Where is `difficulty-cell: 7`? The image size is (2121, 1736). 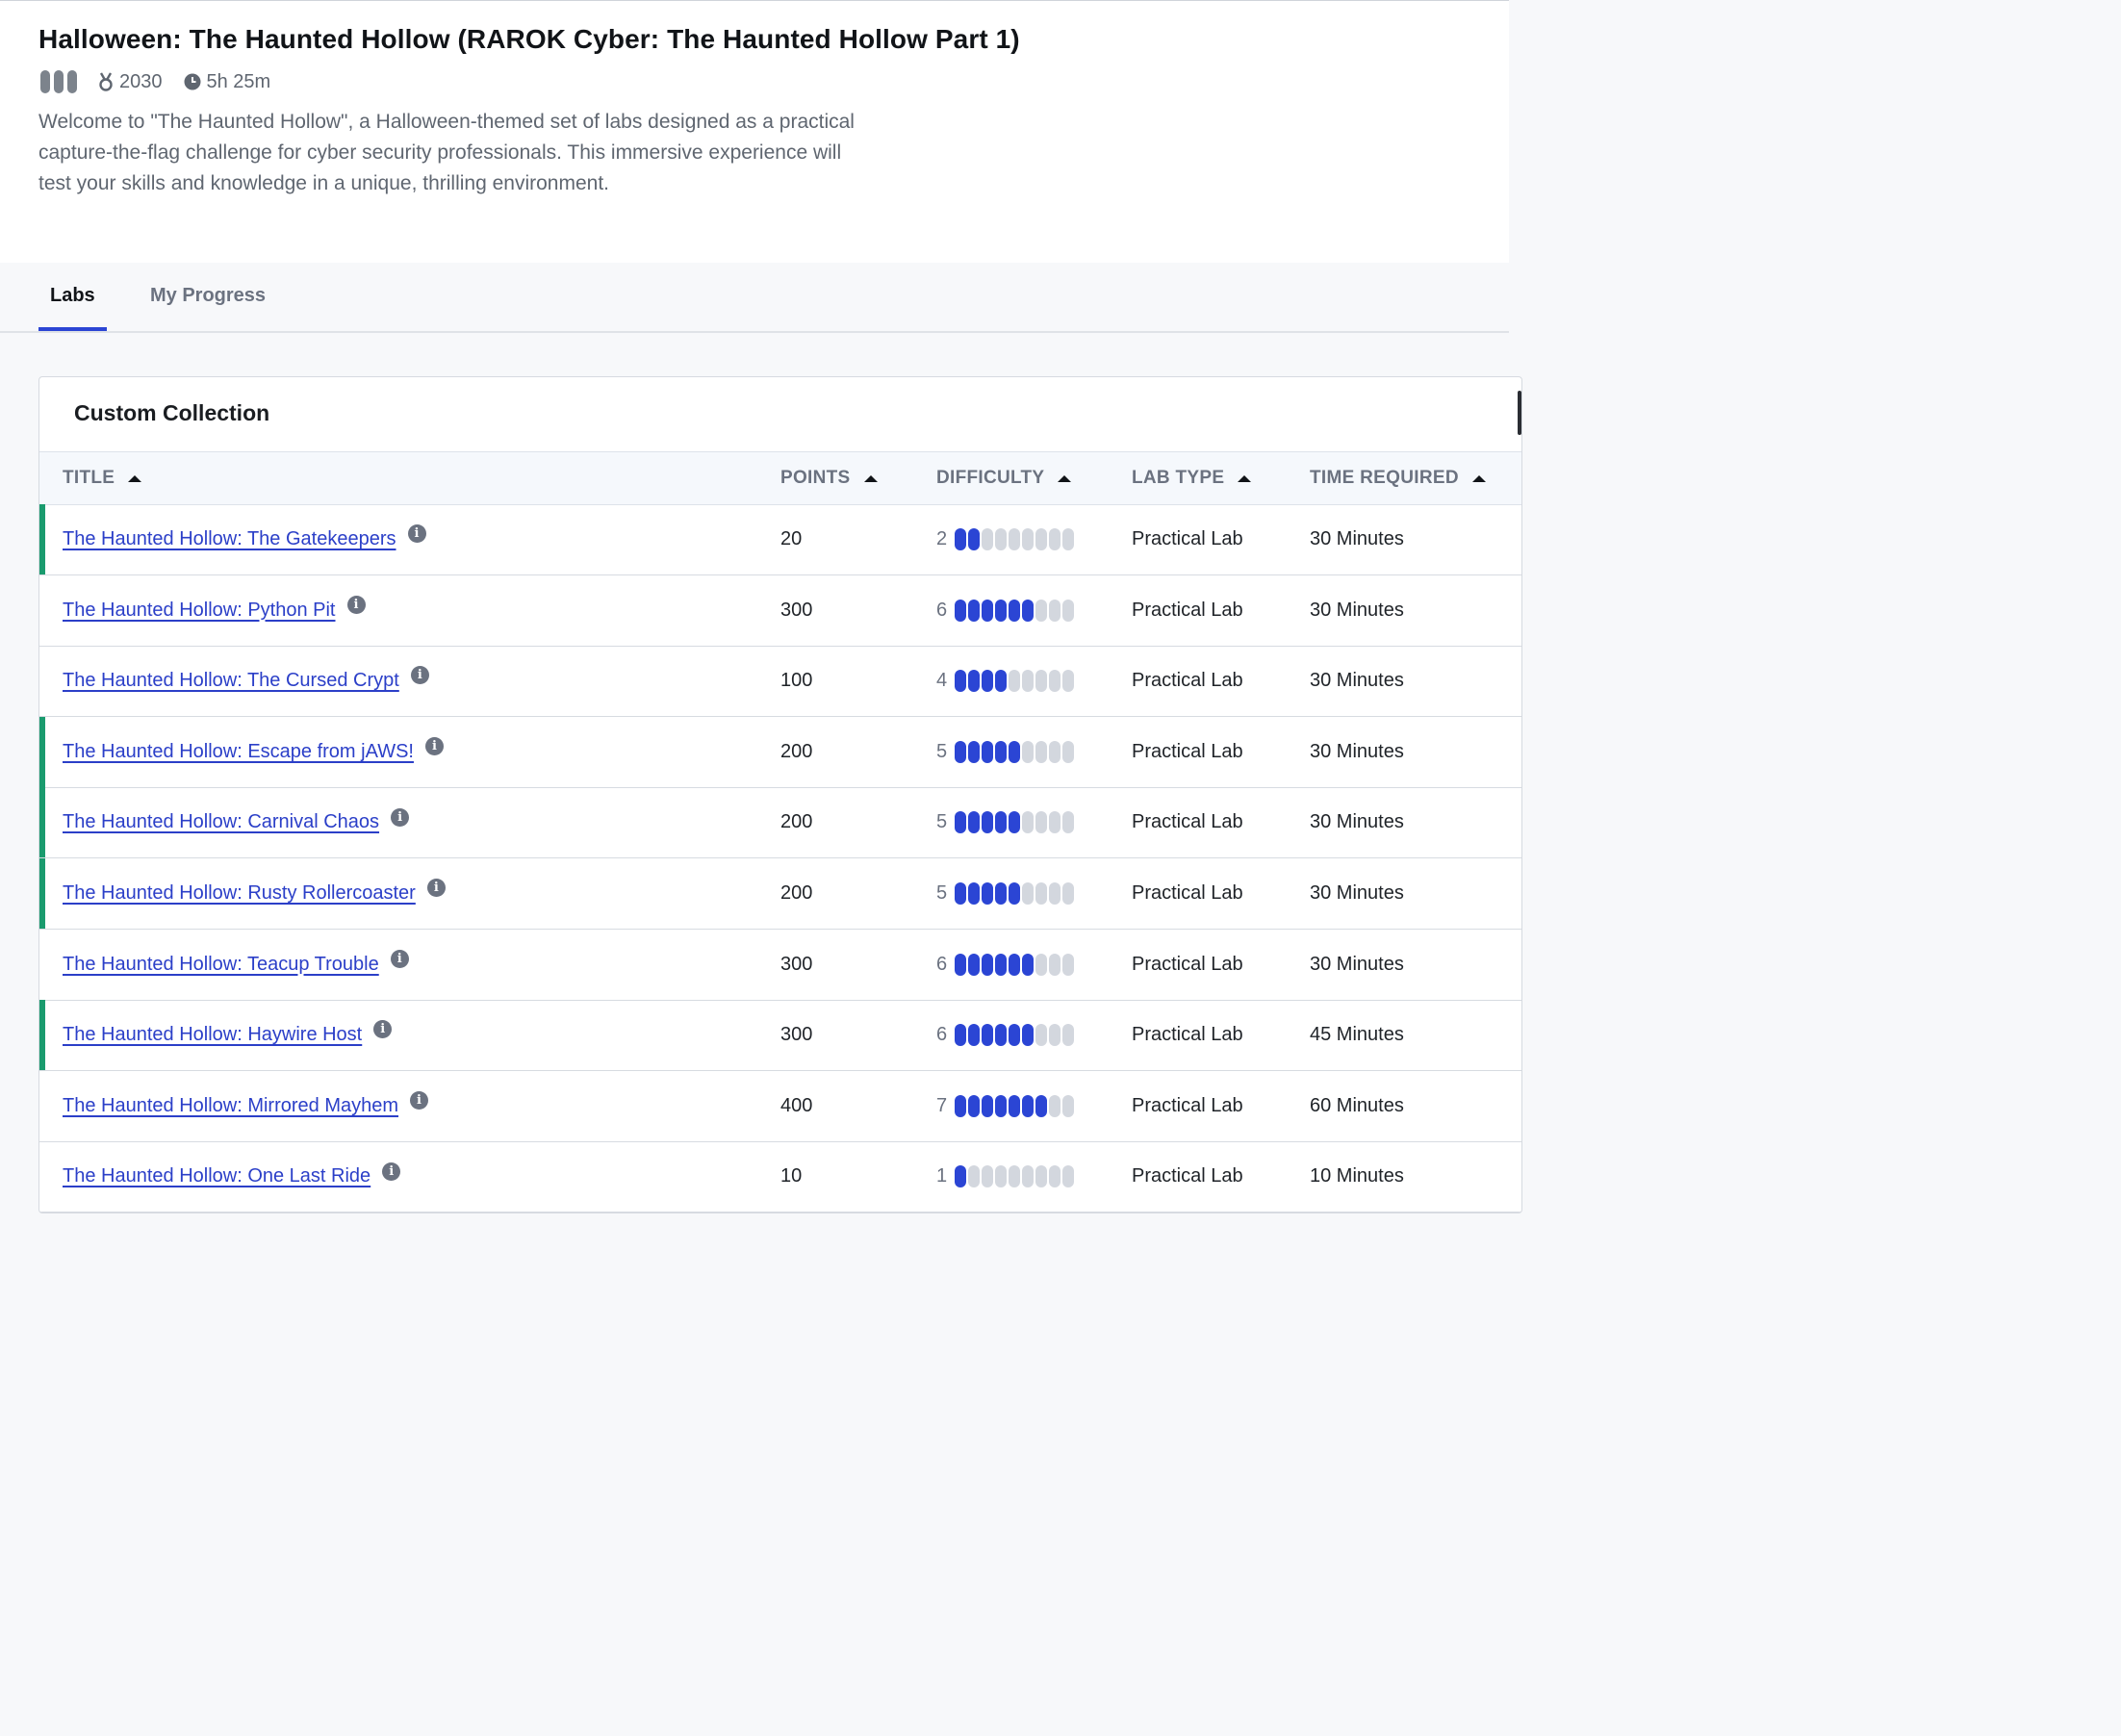 difficulty-cell: 7 is located at coordinates (1005, 1106).